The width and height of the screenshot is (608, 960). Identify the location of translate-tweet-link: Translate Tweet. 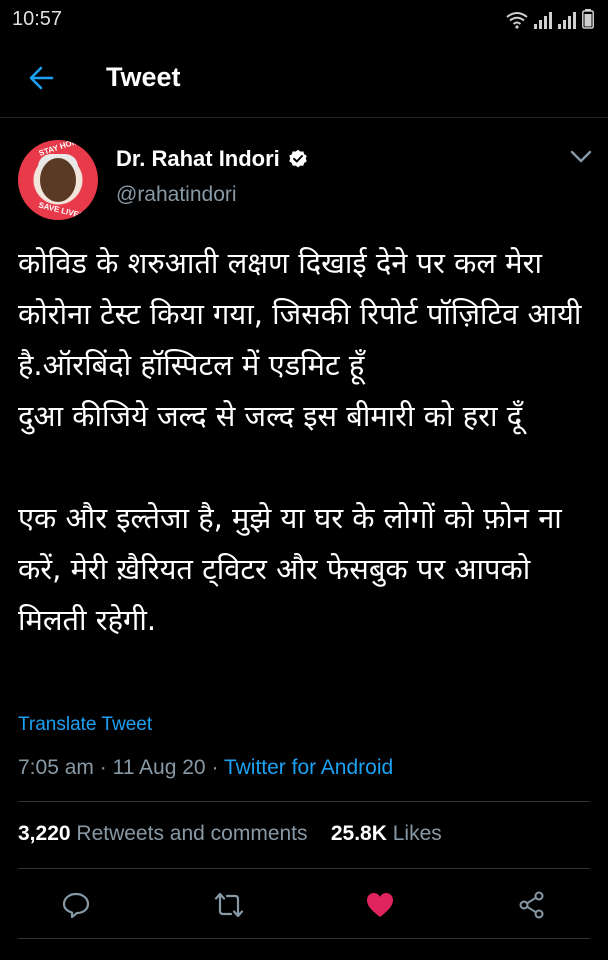
(85, 725).